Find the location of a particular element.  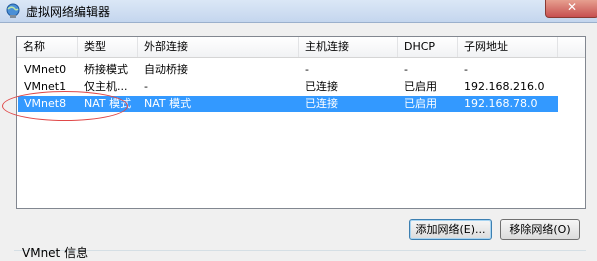

info-group-label: VMnet 信息 is located at coordinates (55, 253).